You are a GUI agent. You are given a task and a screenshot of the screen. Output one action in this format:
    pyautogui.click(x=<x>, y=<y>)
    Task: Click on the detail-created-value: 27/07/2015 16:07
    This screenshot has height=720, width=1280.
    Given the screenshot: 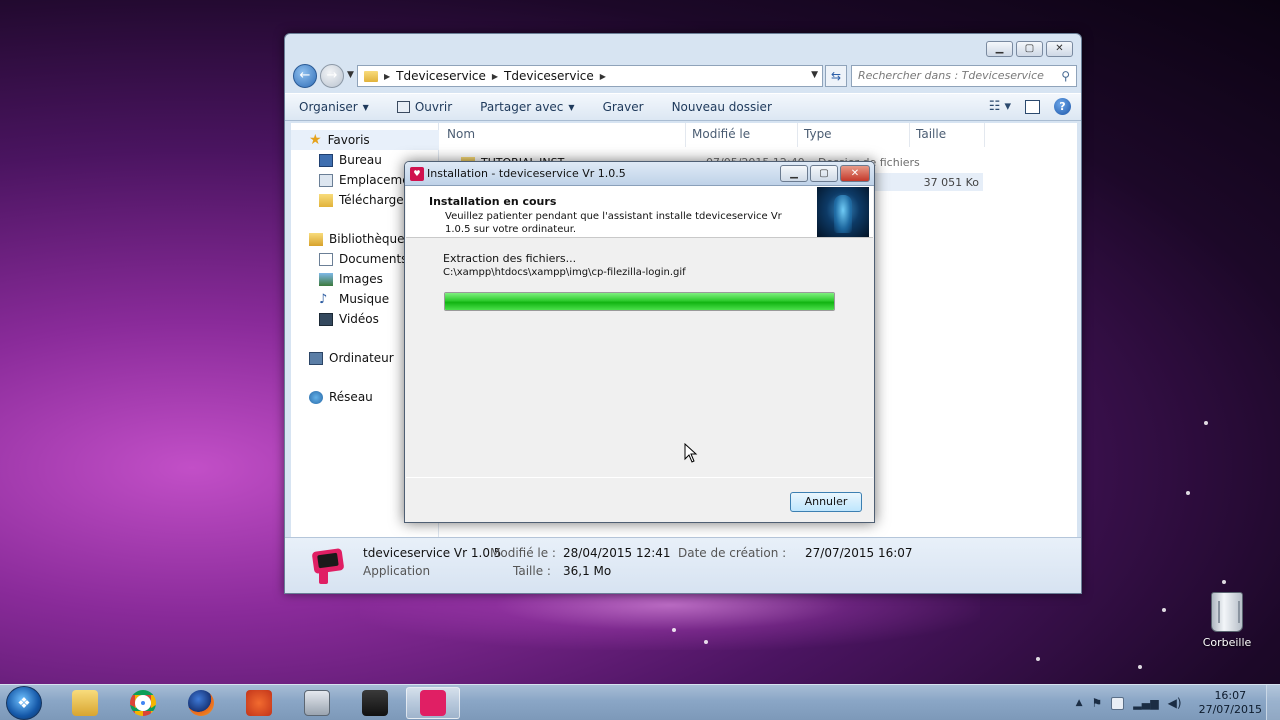 What is the action you would take?
    pyautogui.click(x=859, y=553)
    